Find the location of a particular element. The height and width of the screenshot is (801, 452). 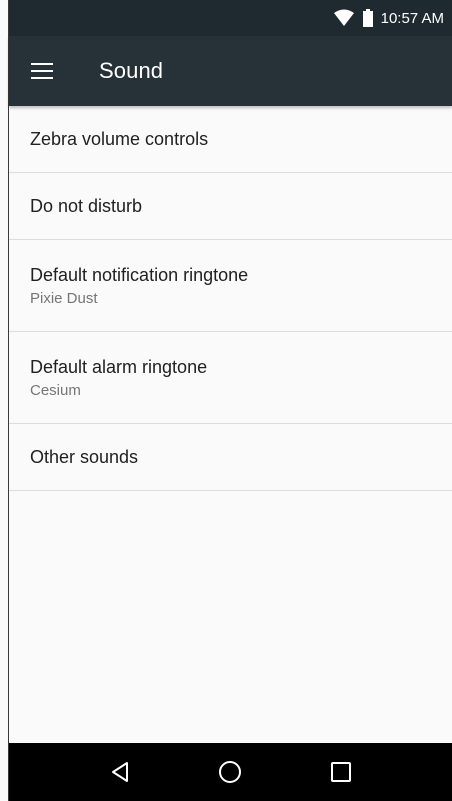

back-icon is located at coordinates (120, 772).